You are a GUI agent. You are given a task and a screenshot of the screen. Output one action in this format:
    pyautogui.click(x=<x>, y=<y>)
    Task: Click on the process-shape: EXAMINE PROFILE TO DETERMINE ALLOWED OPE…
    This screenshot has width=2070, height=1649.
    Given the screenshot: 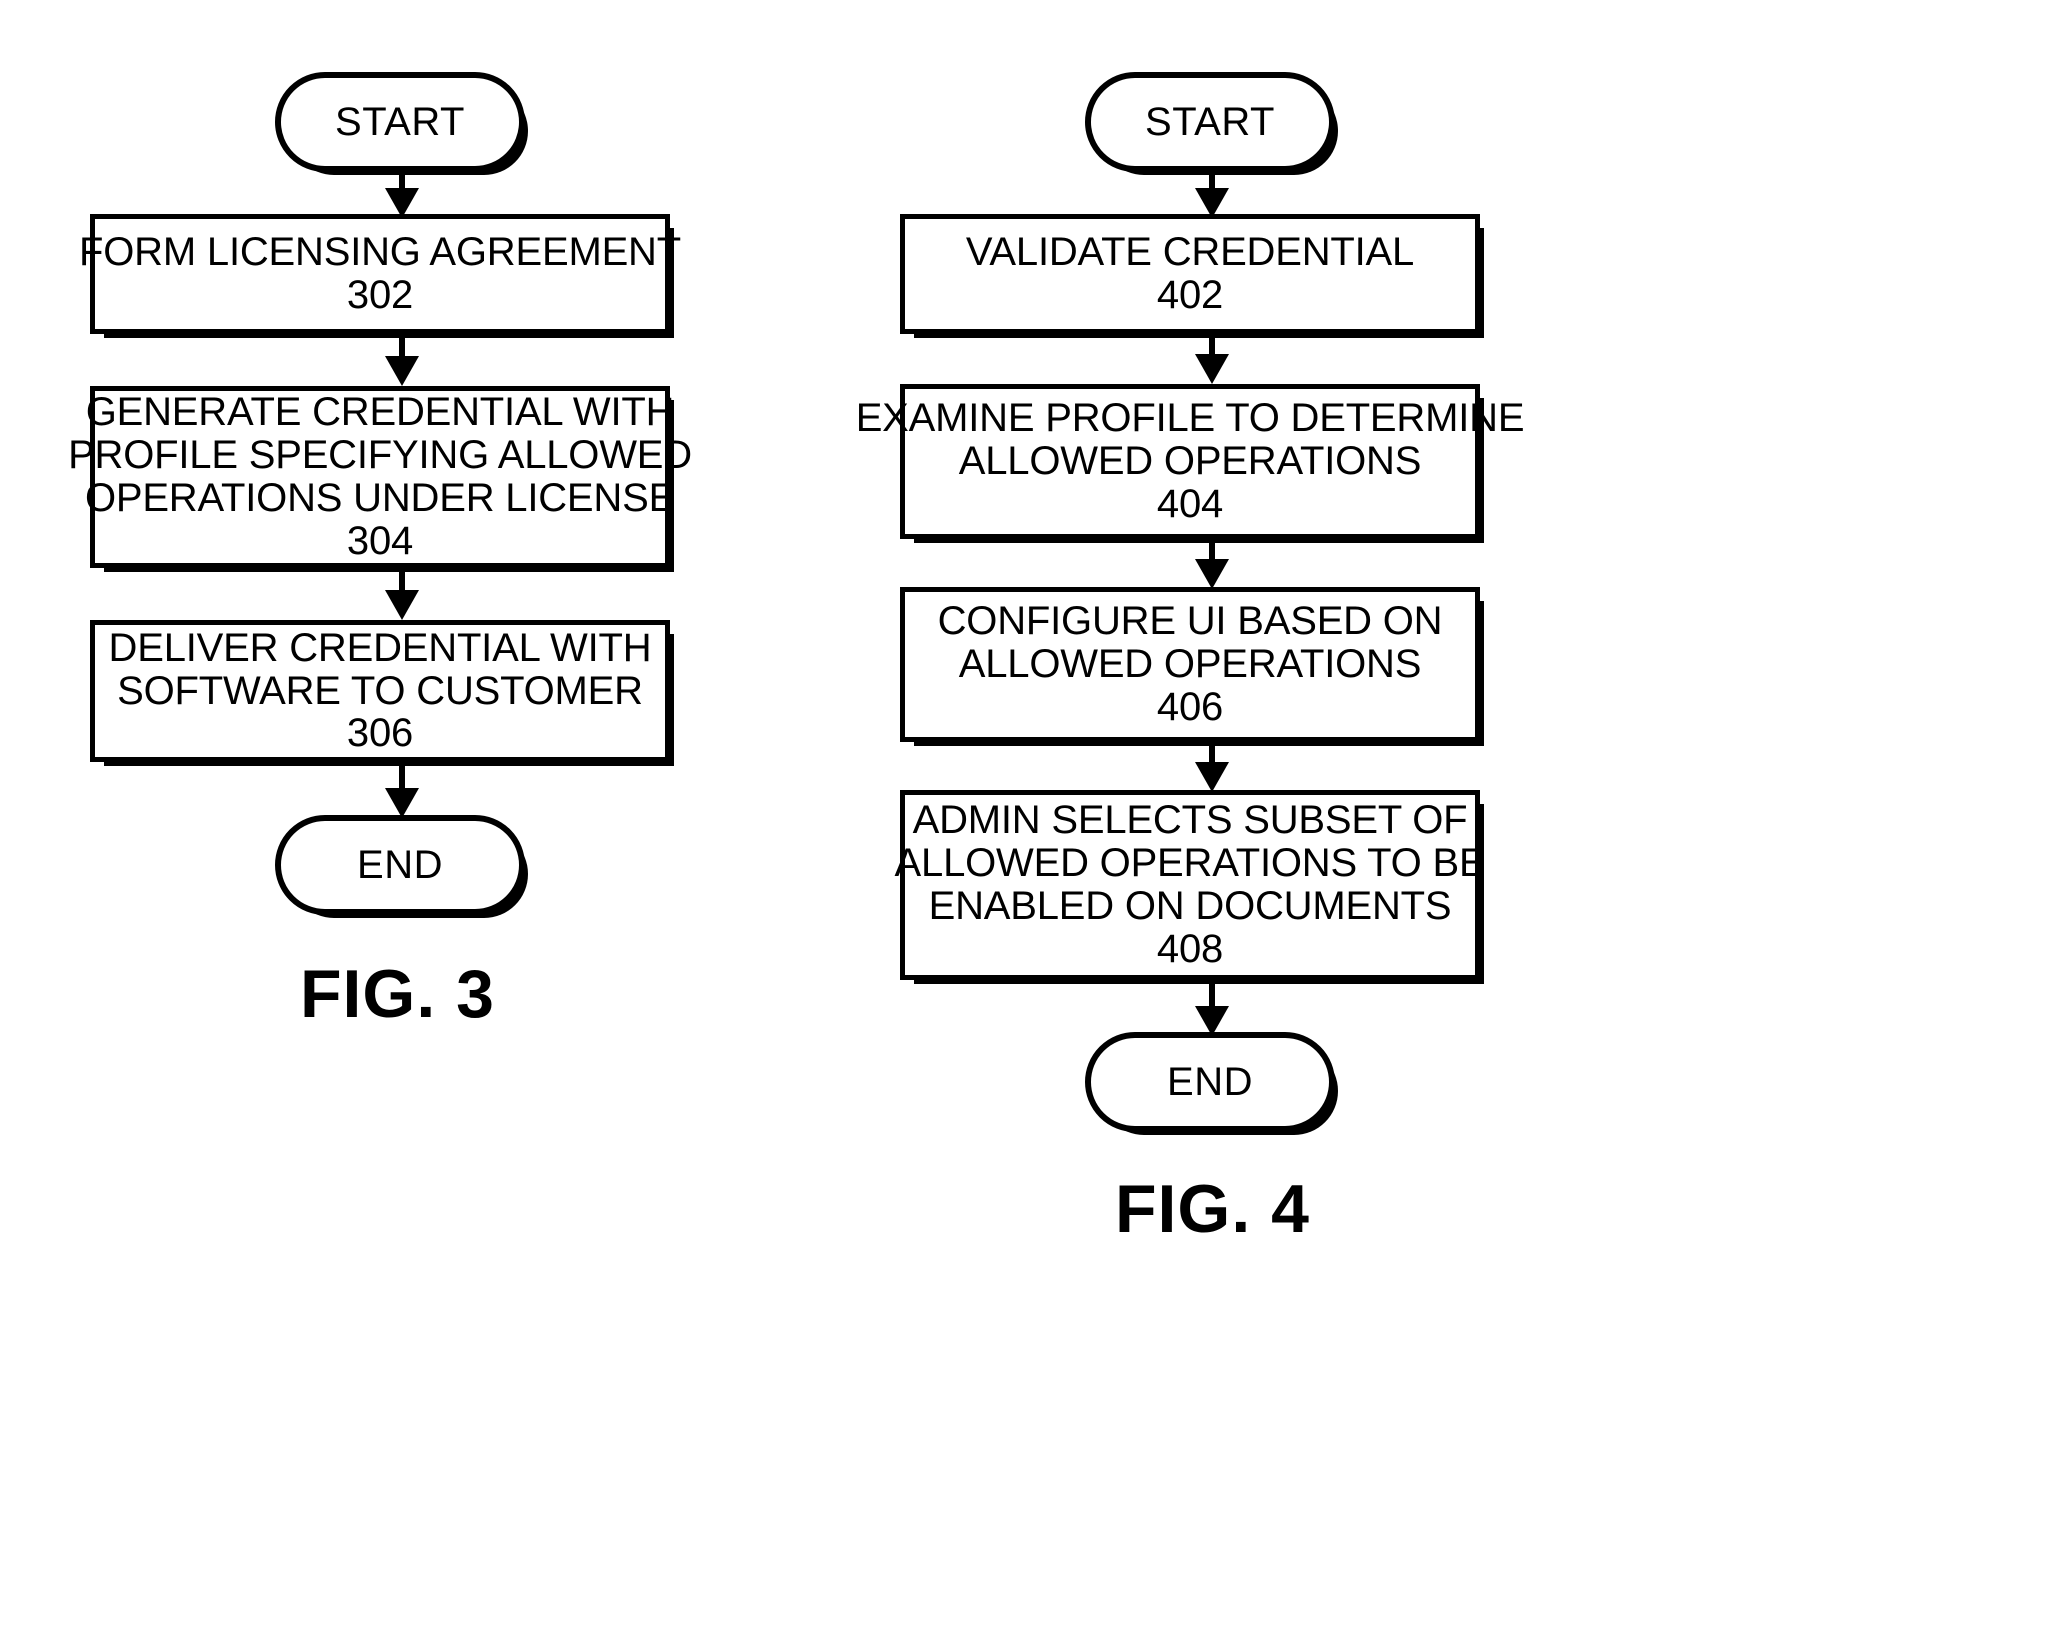 What is the action you would take?
    pyautogui.click(x=1190, y=463)
    